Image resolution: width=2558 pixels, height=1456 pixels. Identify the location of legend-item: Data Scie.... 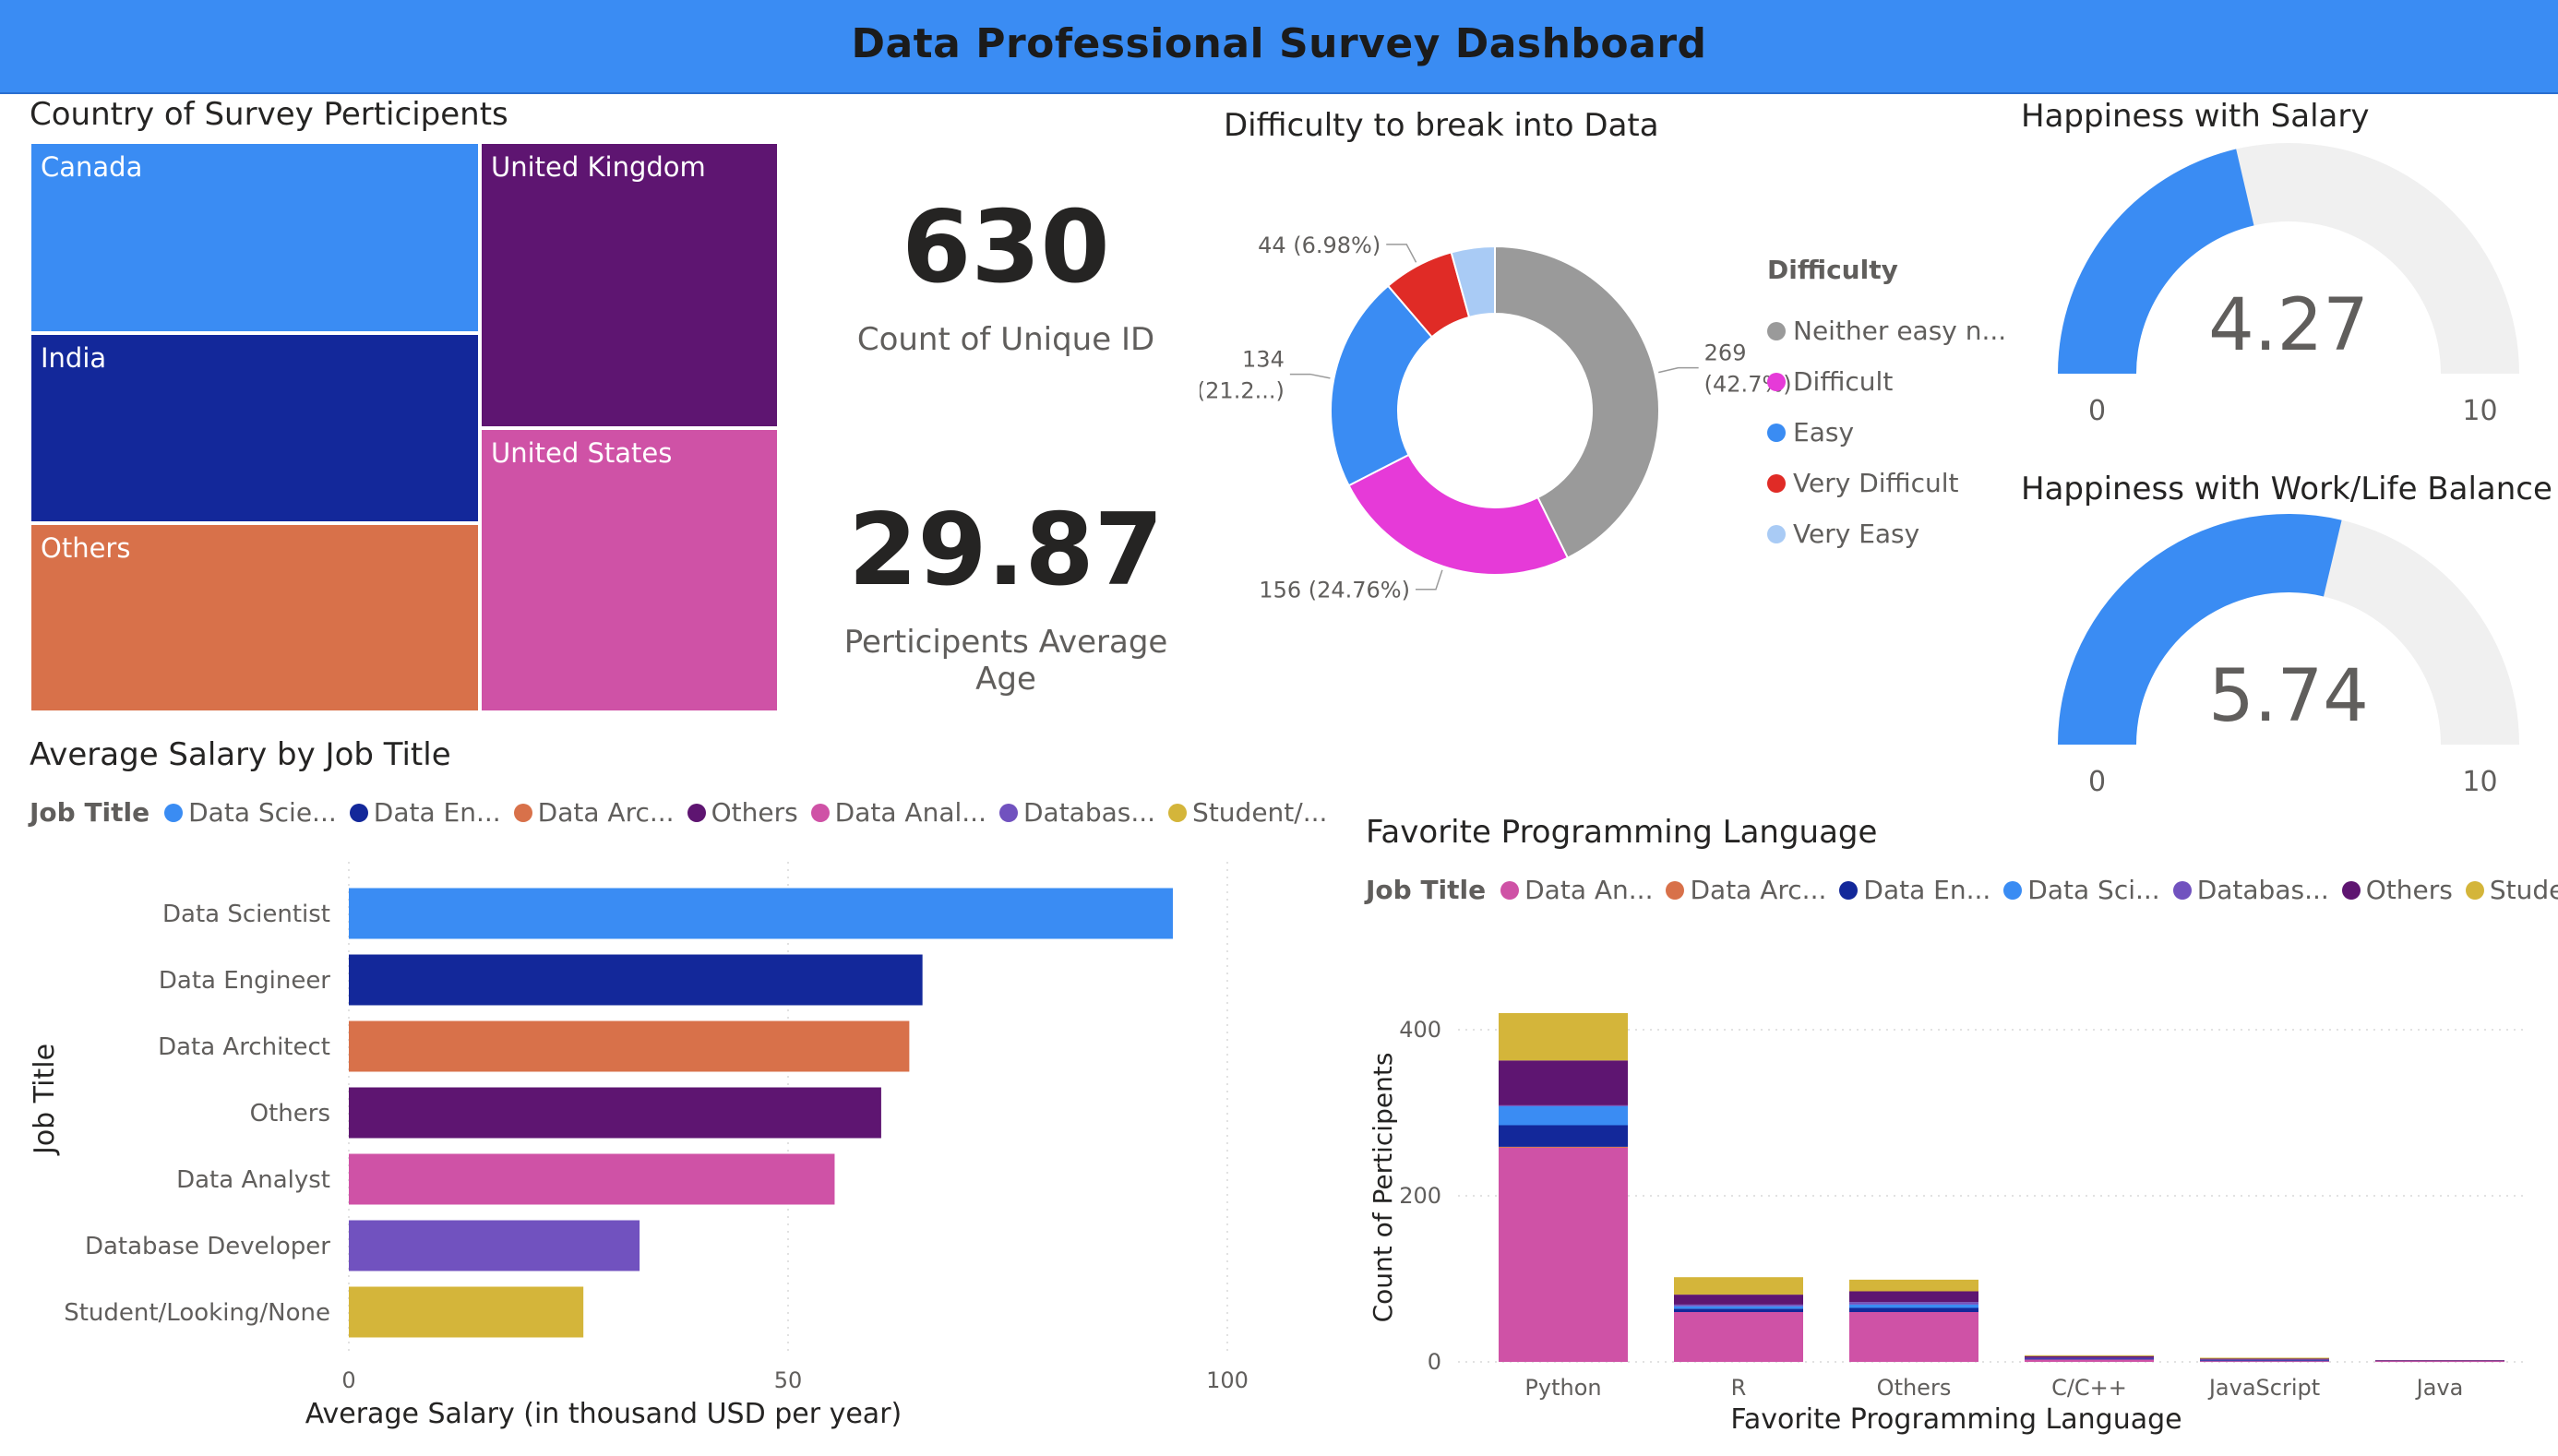
(250, 812).